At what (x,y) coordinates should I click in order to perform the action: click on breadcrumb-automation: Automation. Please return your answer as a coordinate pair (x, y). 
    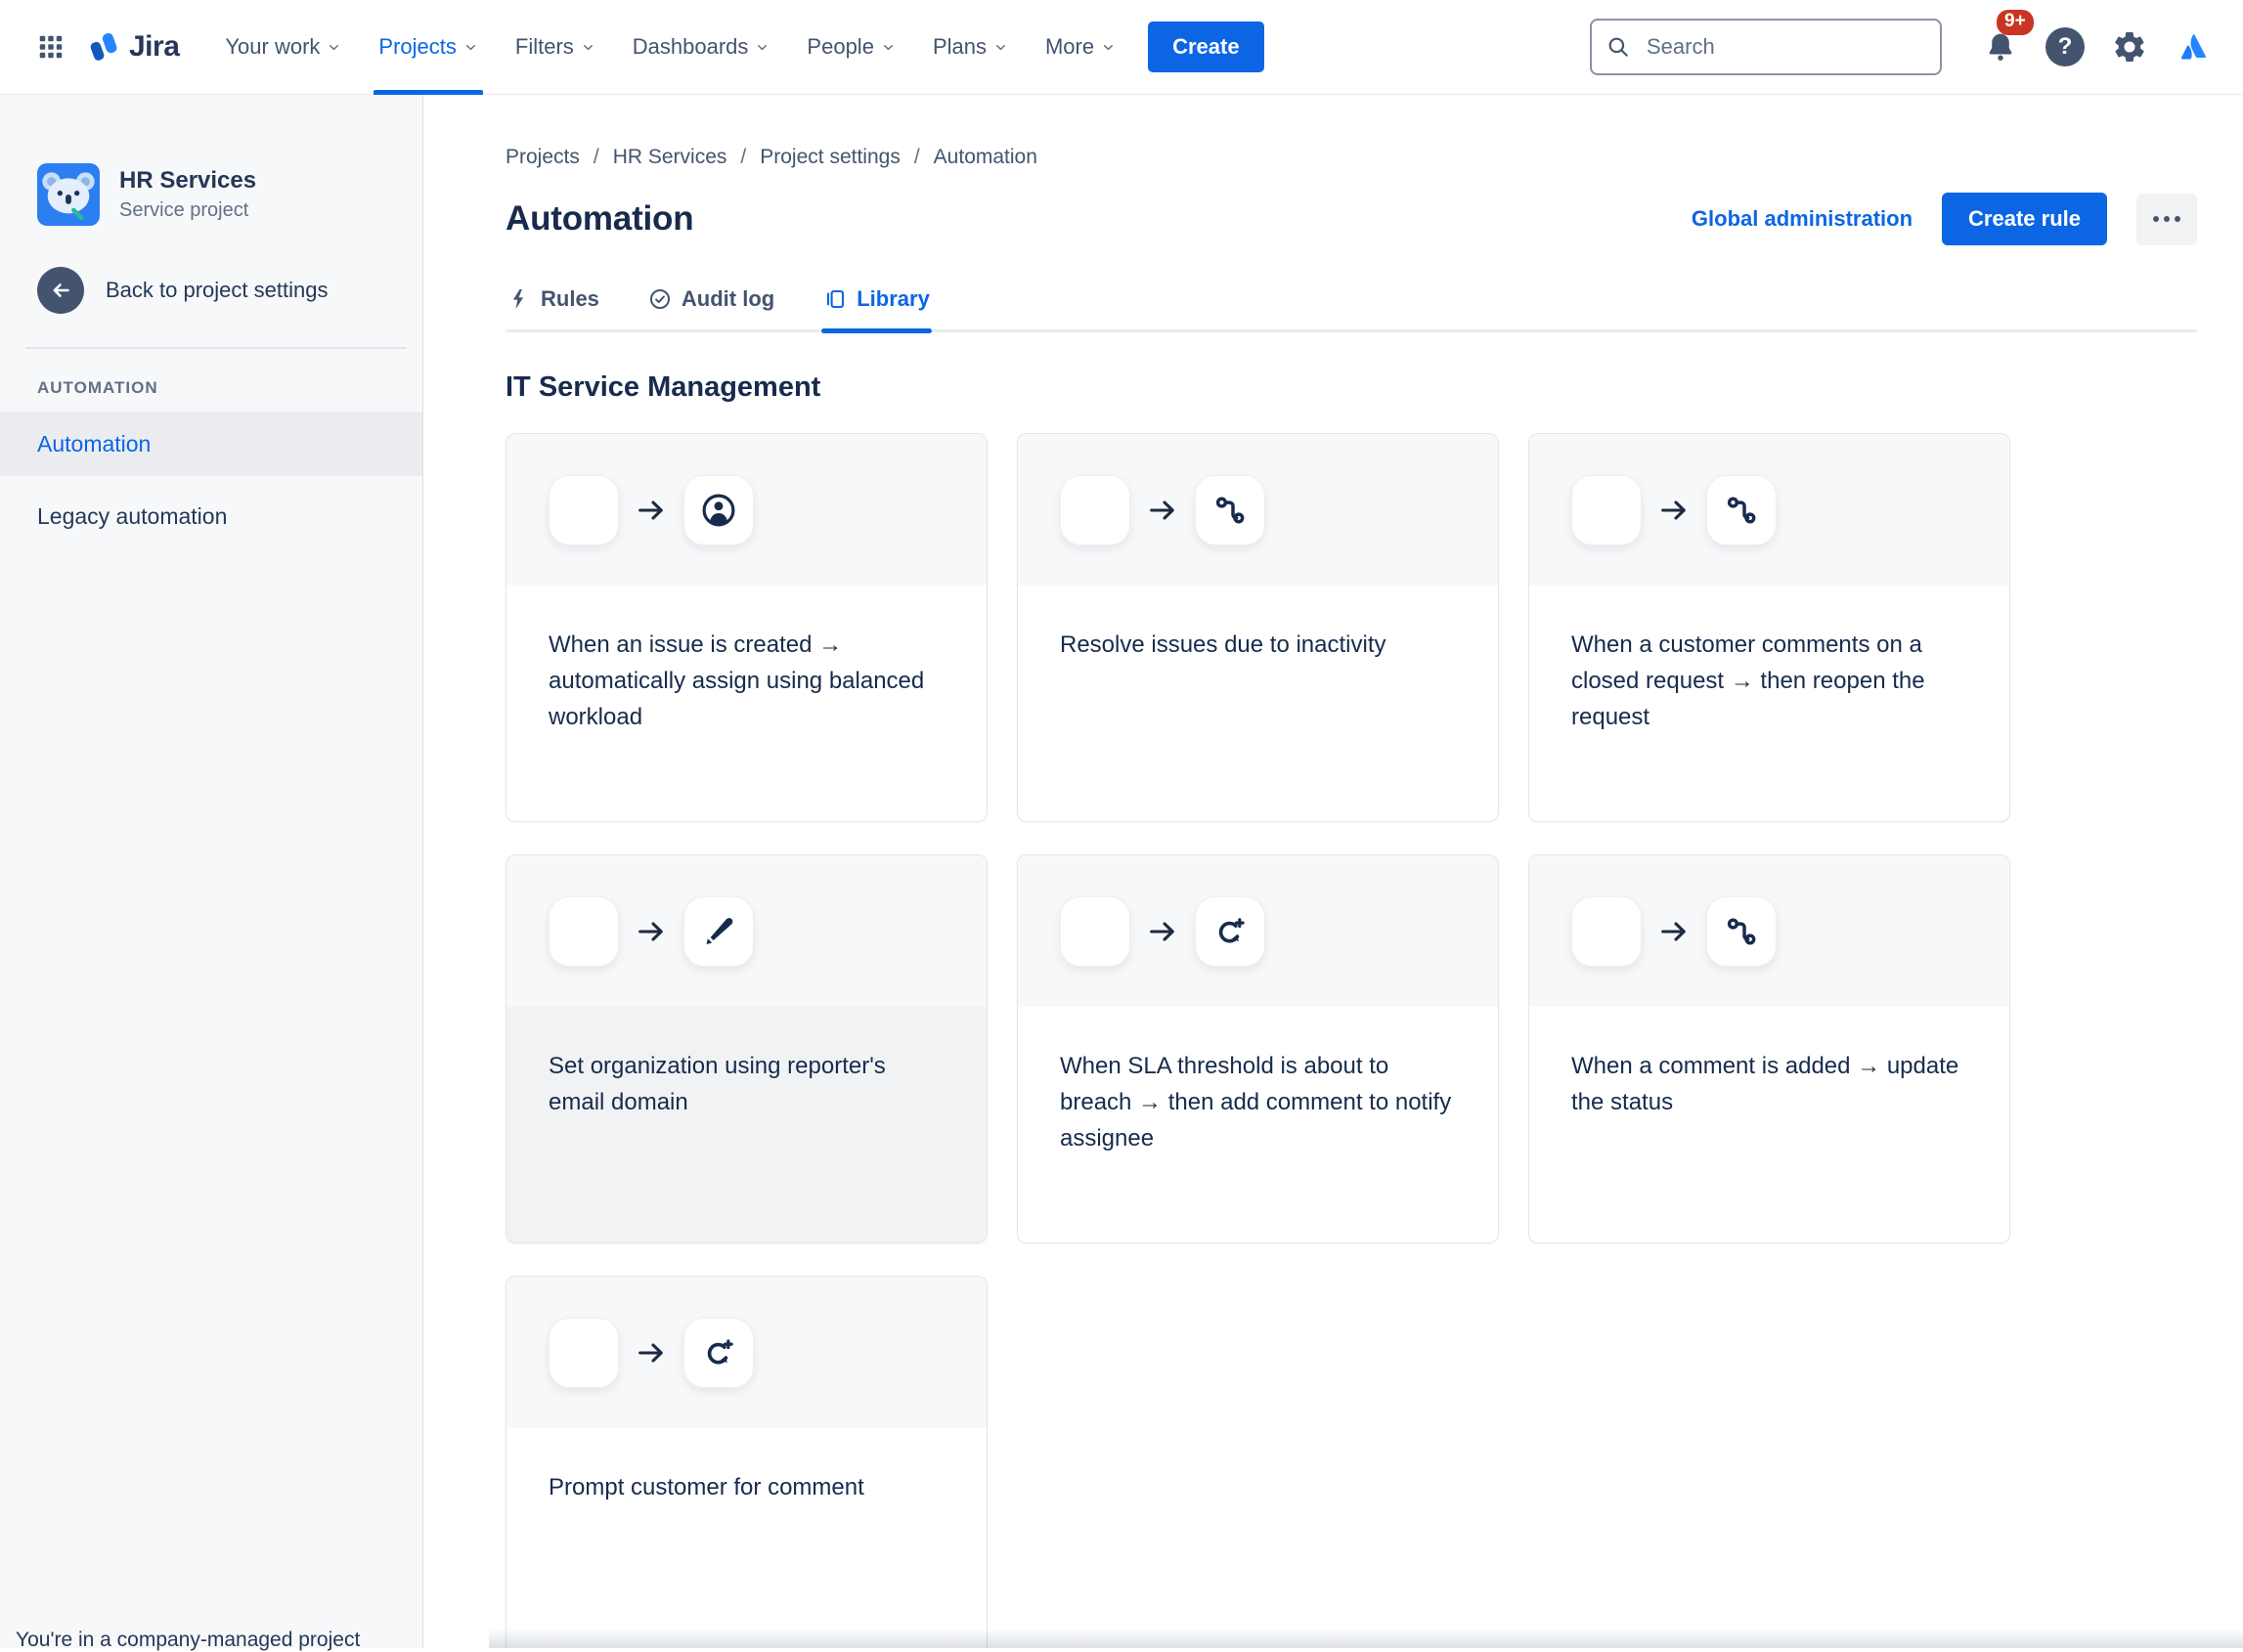
    Looking at the image, I should click on (985, 157).